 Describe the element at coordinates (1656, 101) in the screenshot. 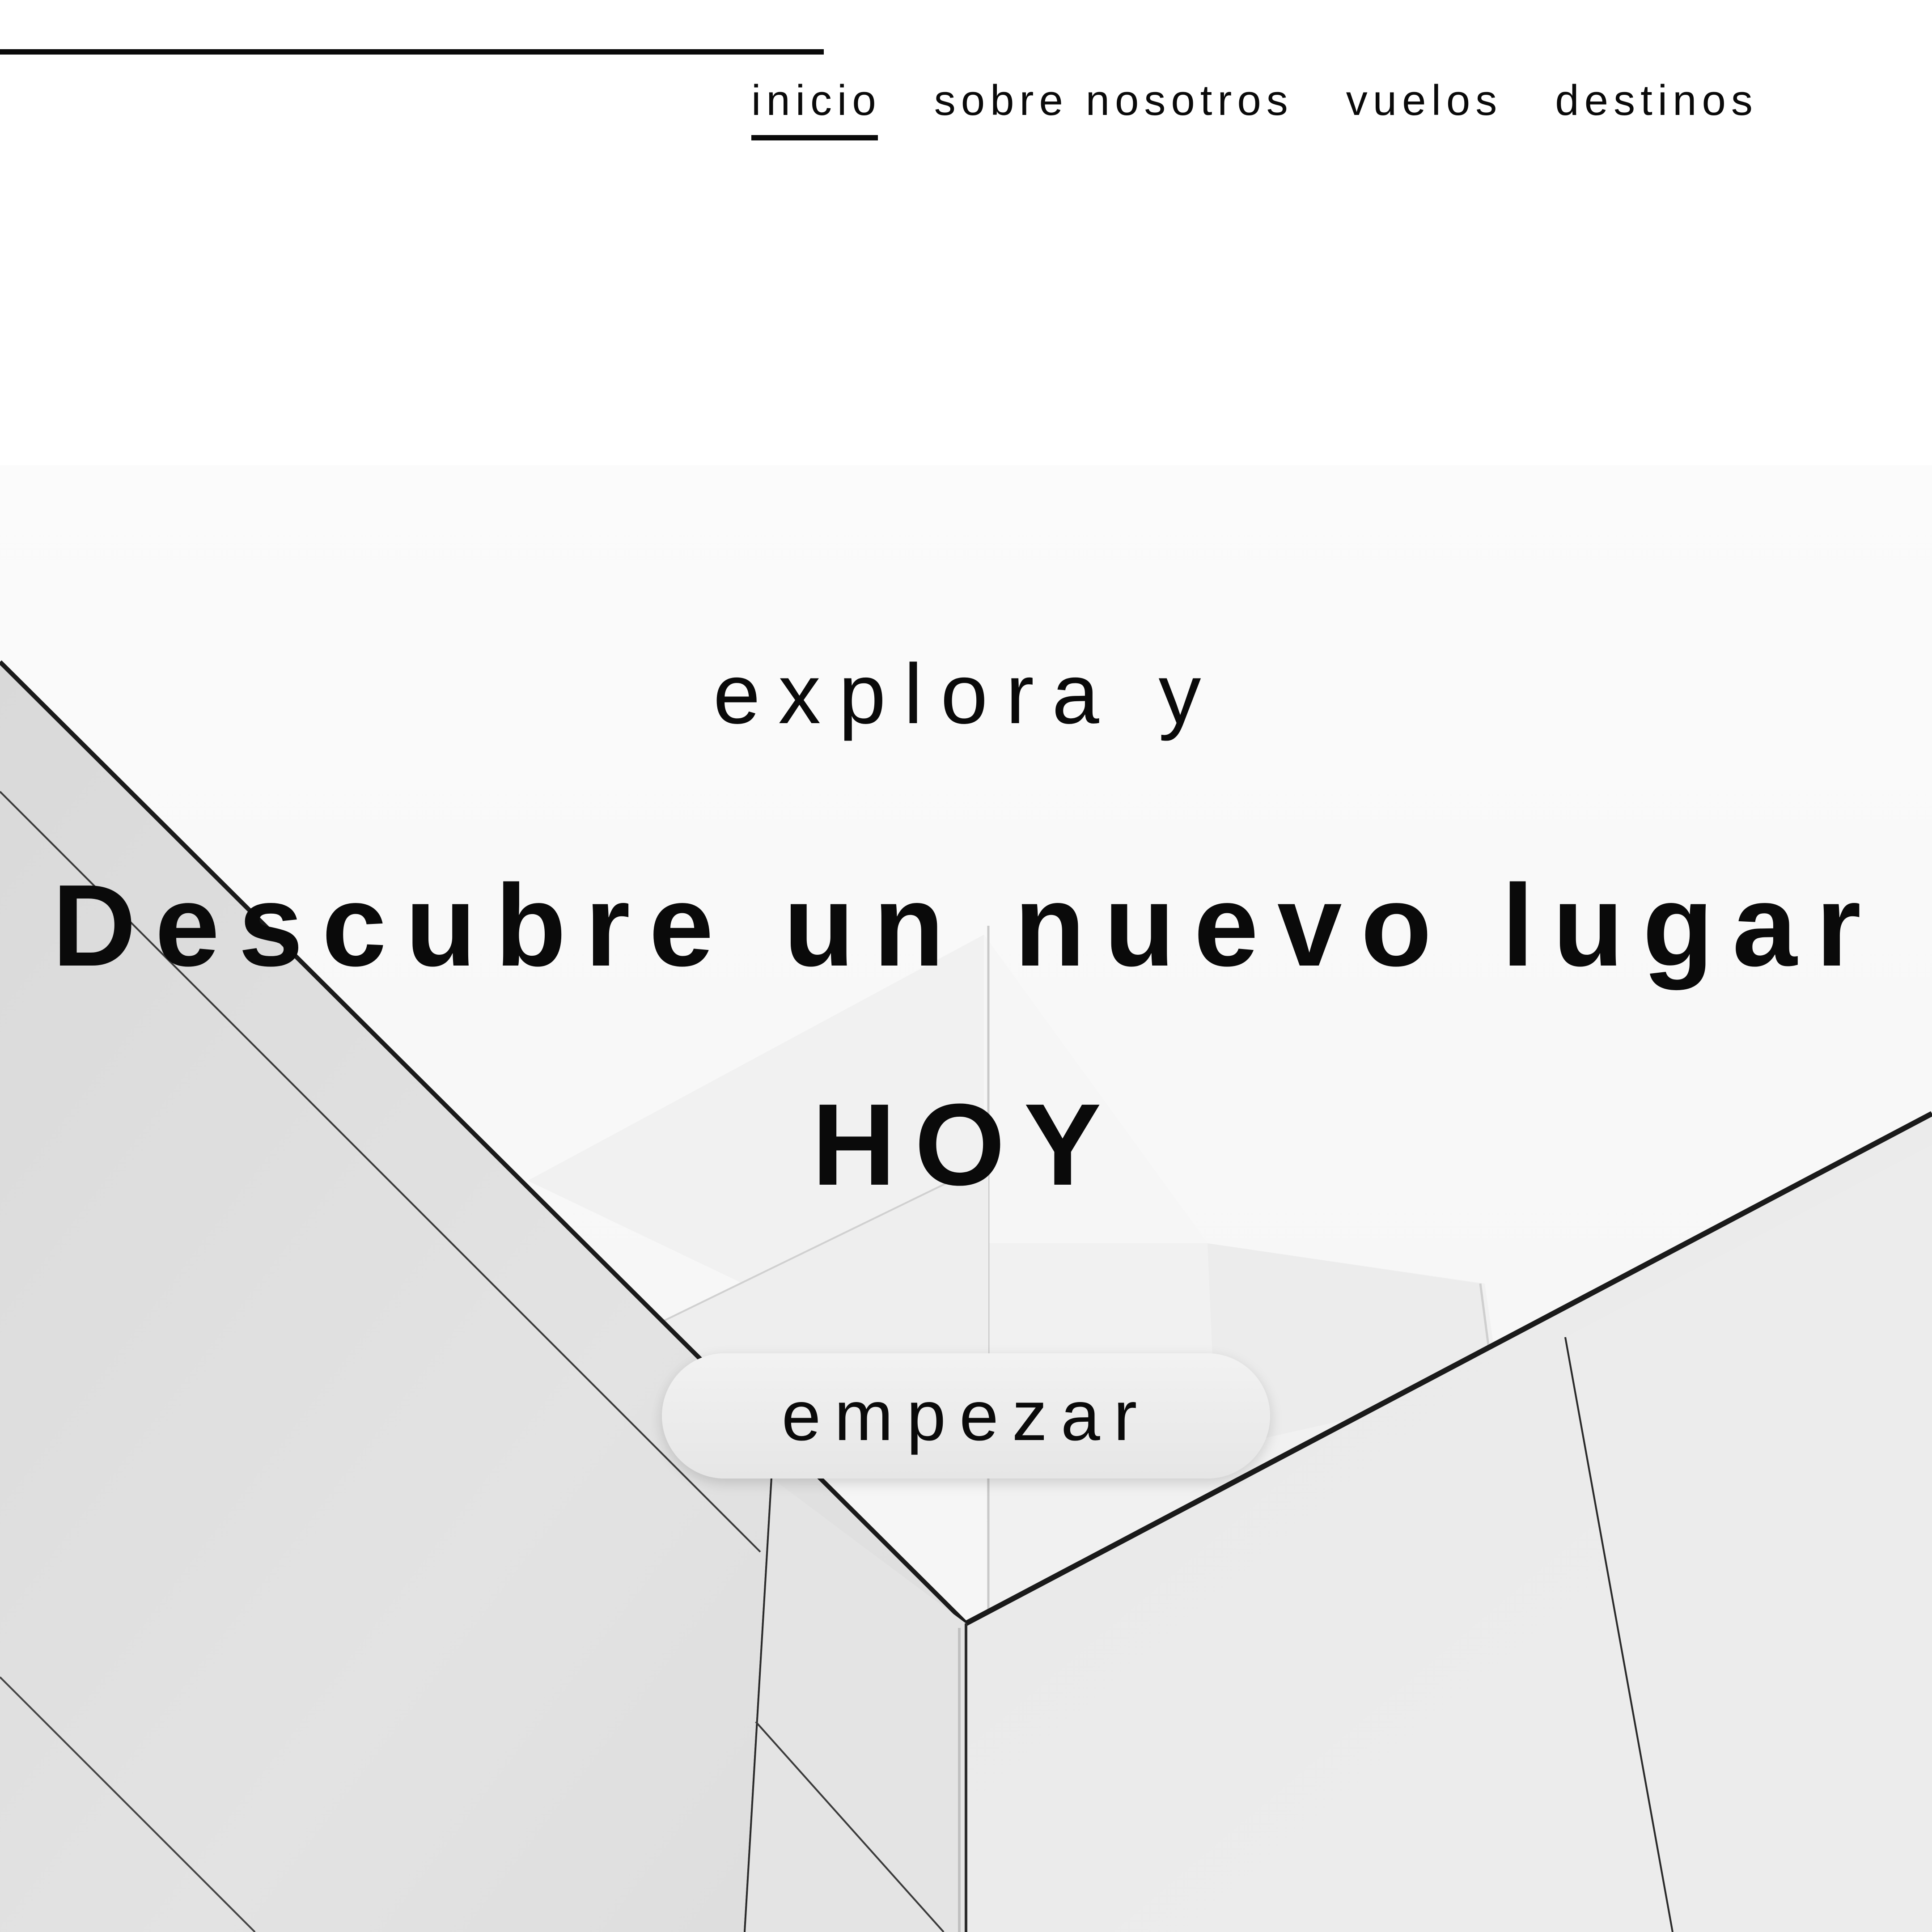

I see `nav-item-destinos: destinos` at that location.